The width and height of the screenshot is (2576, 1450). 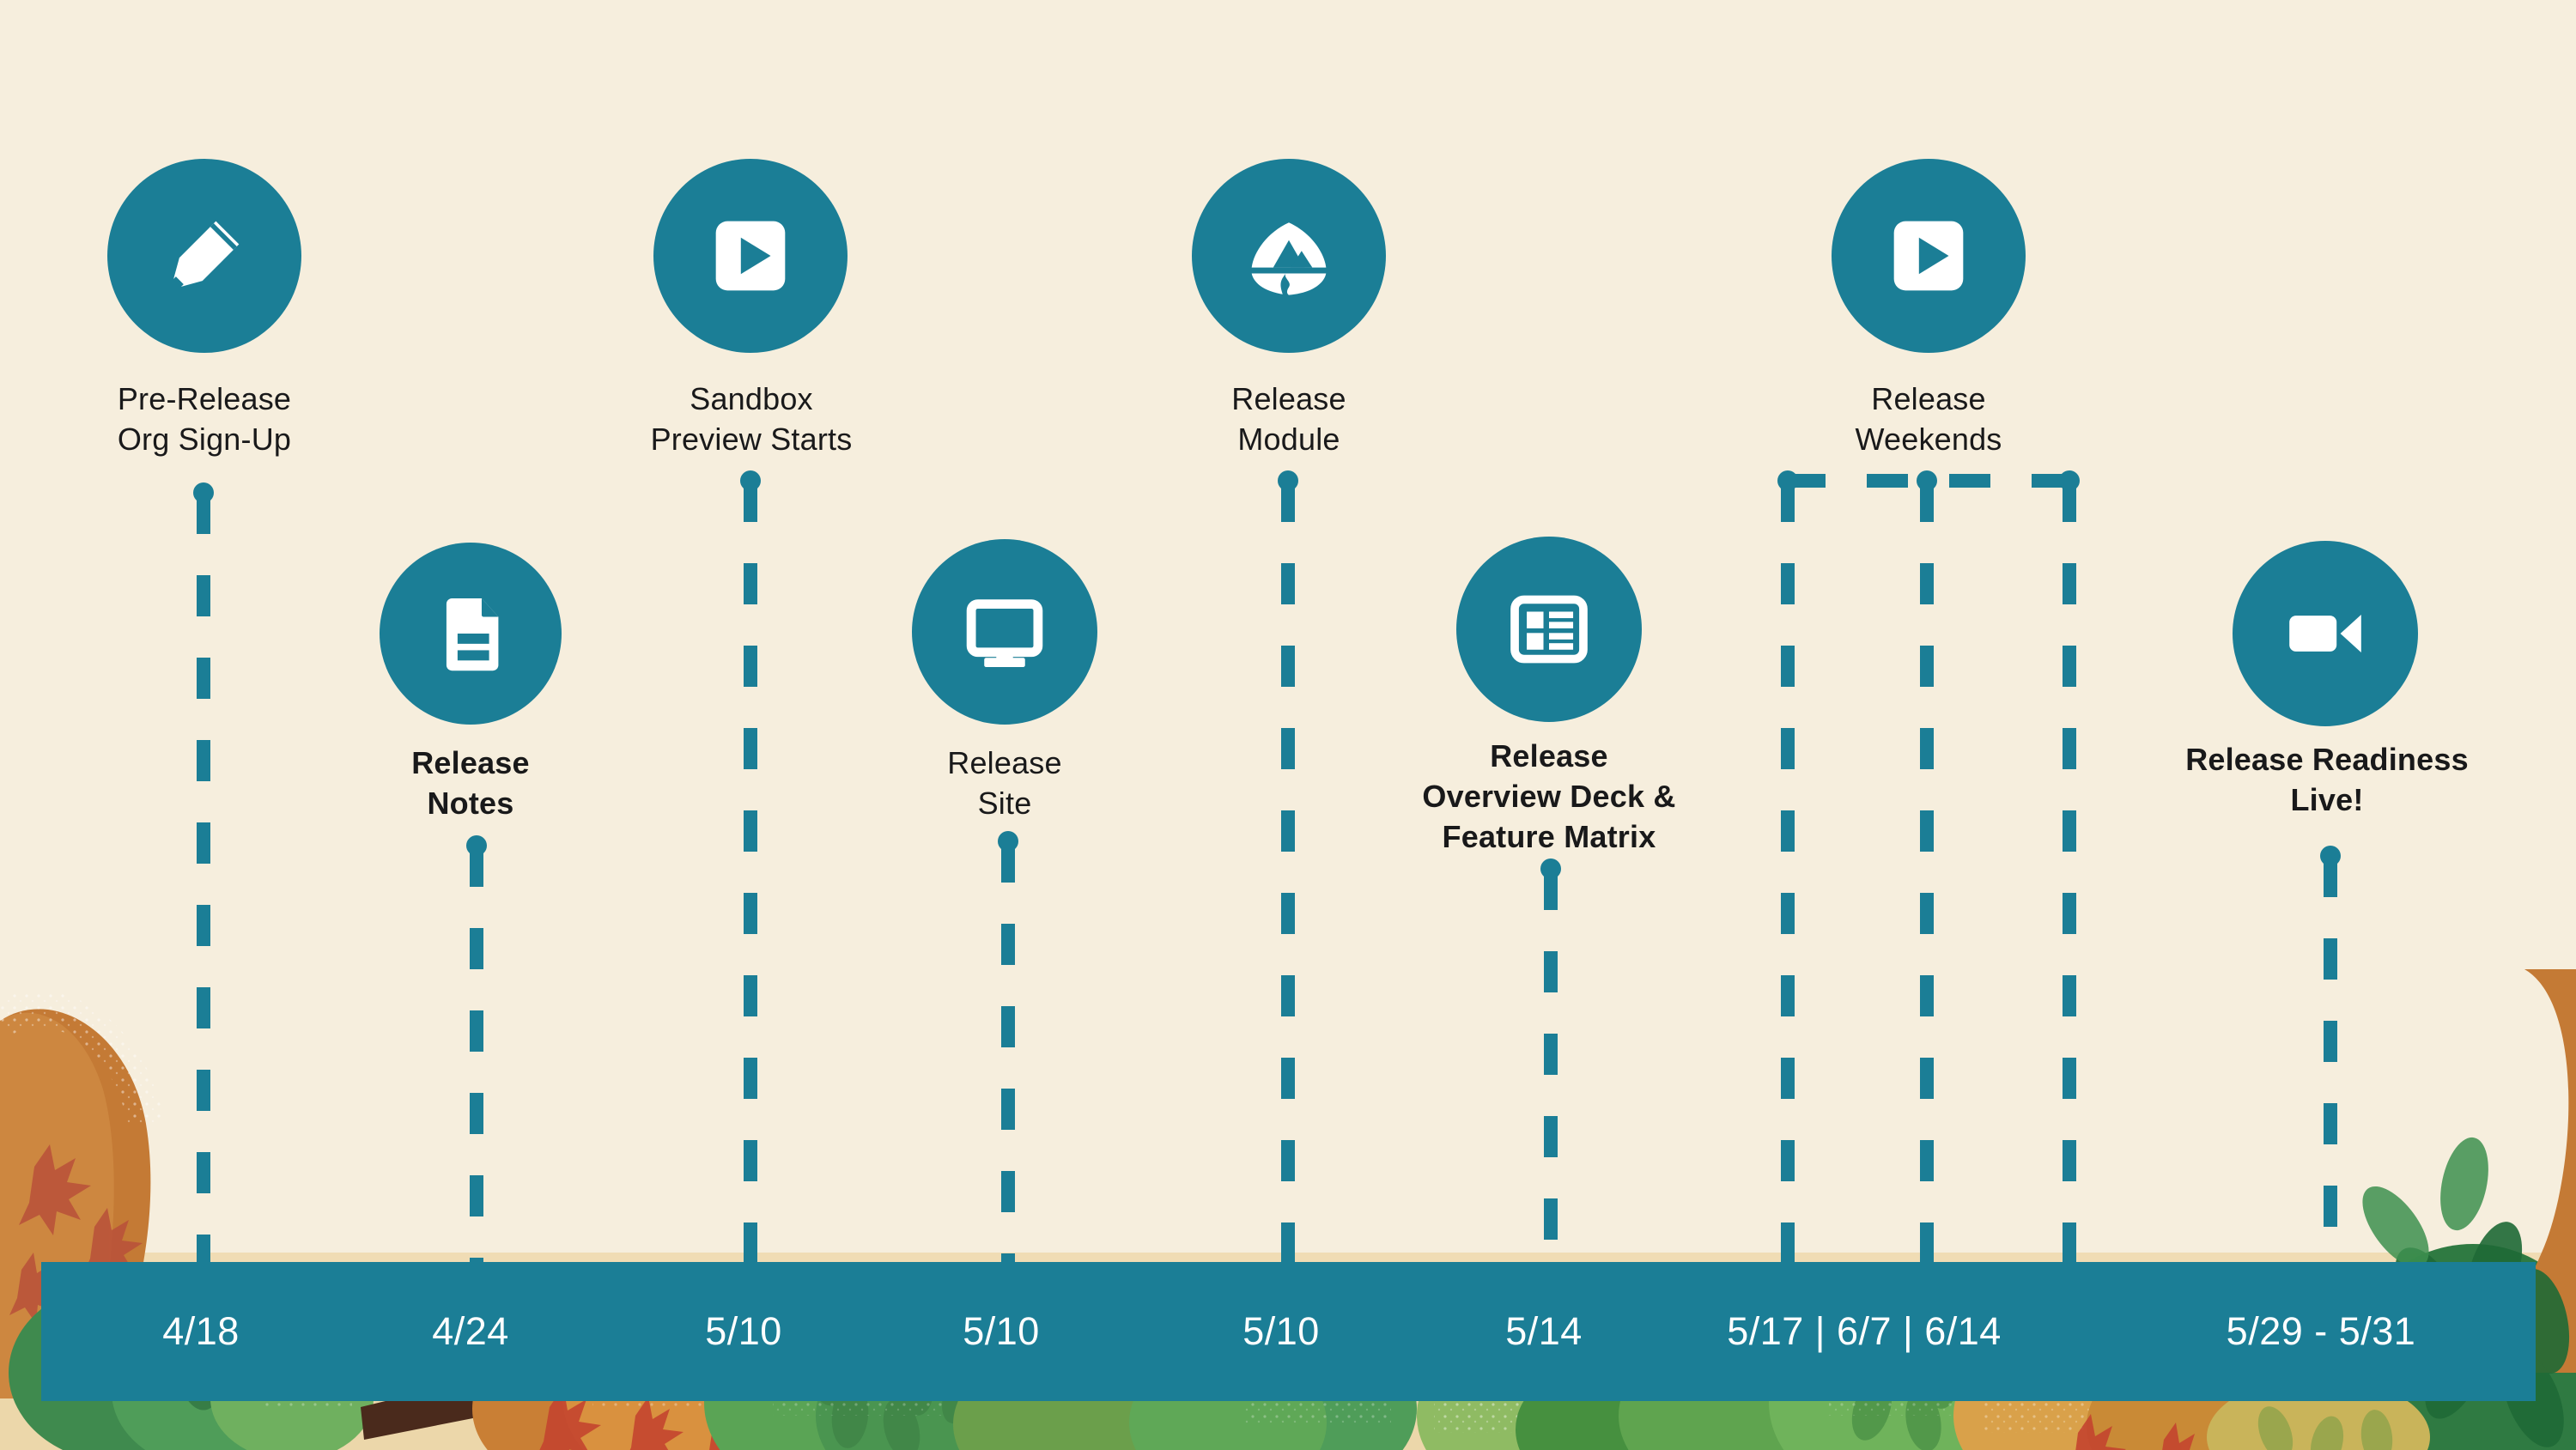 I want to click on milestone-icon-circle-release-overview-deck, so click(x=1549, y=630).